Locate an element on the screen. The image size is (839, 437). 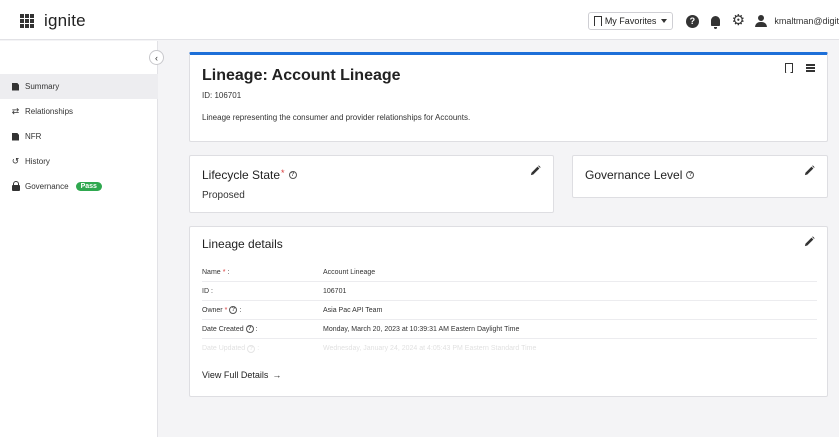
help-button: ? is located at coordinates (692, 21).